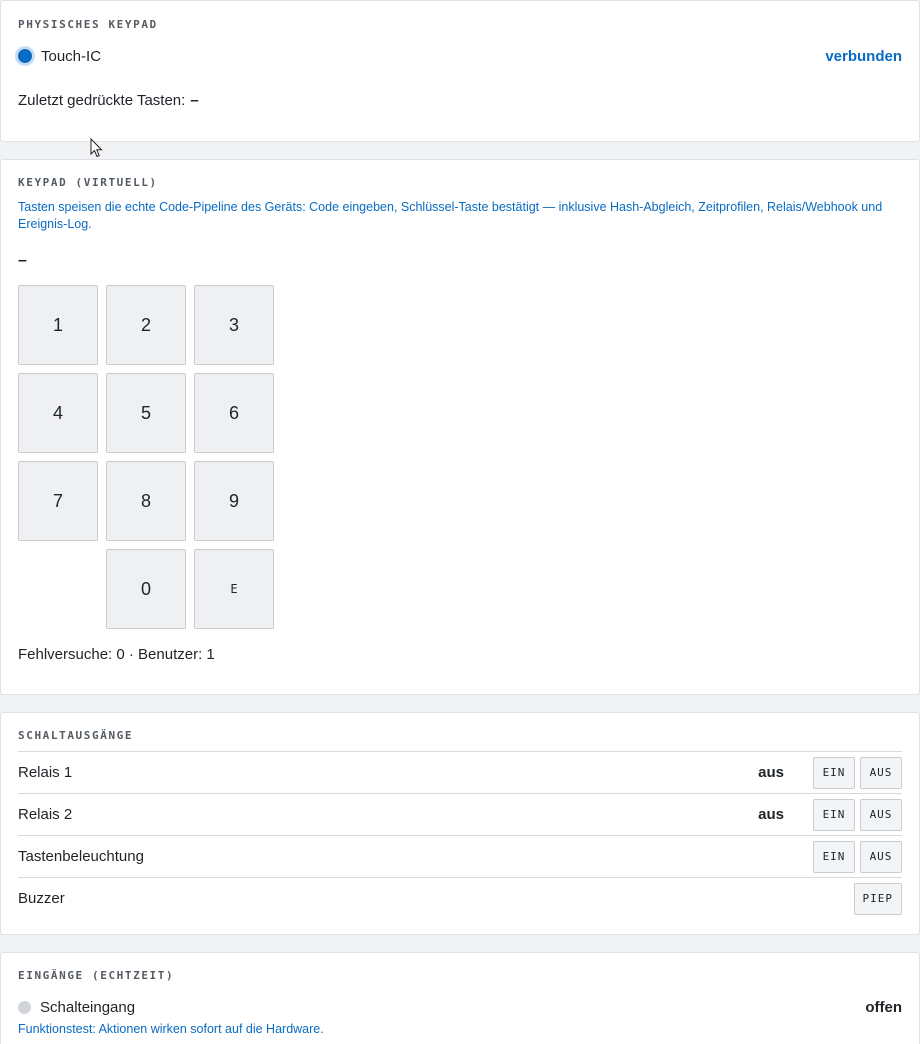 The width and height of the screenshot is (920, 1044). Describe the element at coordinates (146, 589) in the screenshot. I see `key-0: 0` at that location.